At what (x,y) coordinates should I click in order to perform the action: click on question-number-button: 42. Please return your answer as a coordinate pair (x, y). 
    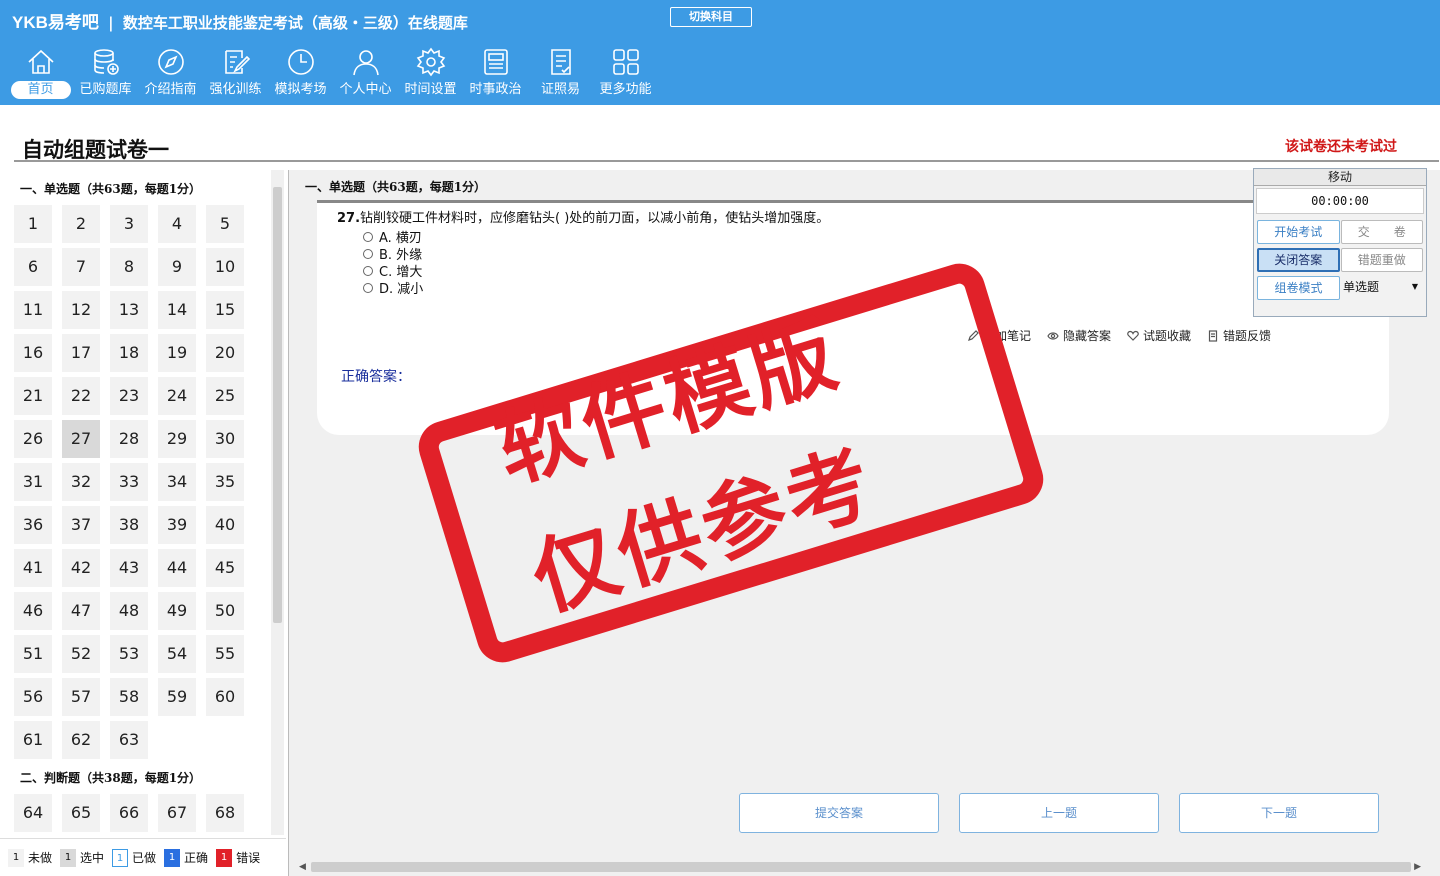
    Looking at the image, I should click on (81, 568).